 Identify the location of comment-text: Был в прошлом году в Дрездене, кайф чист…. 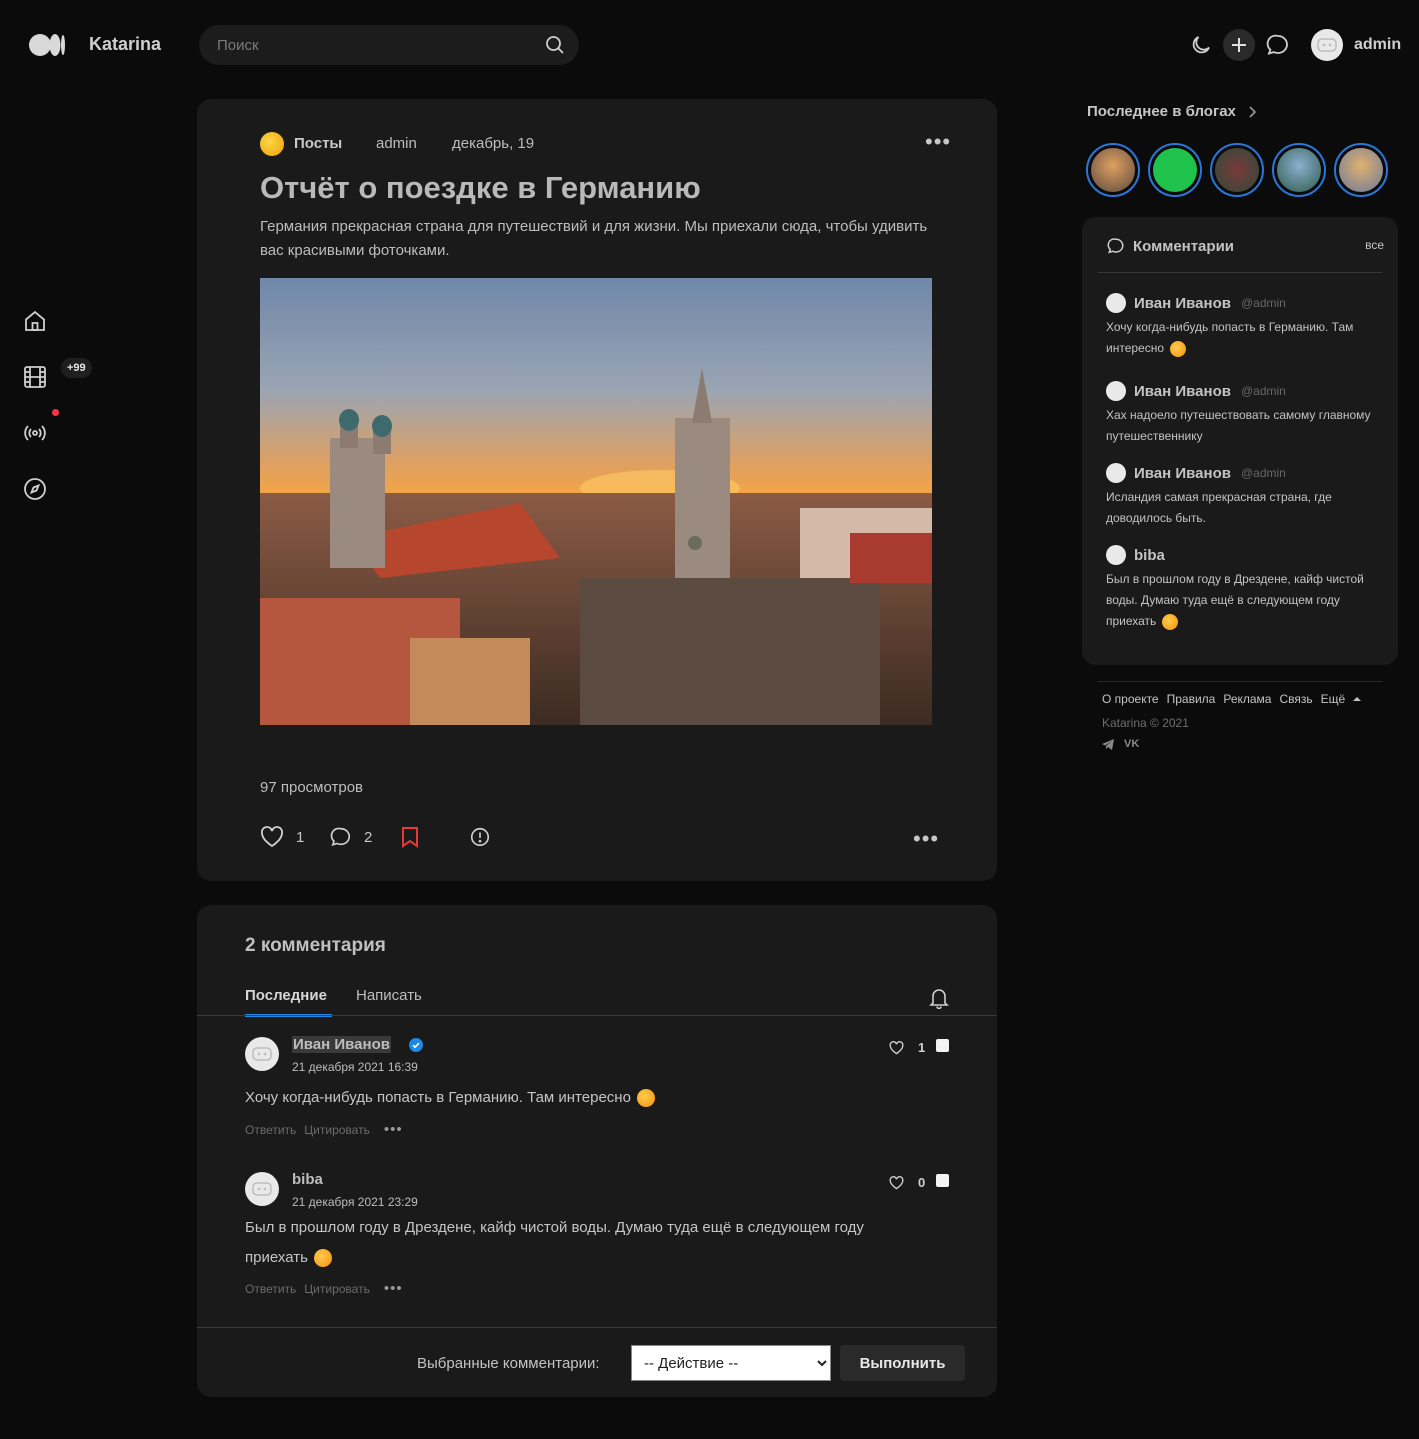
(554, 1243).